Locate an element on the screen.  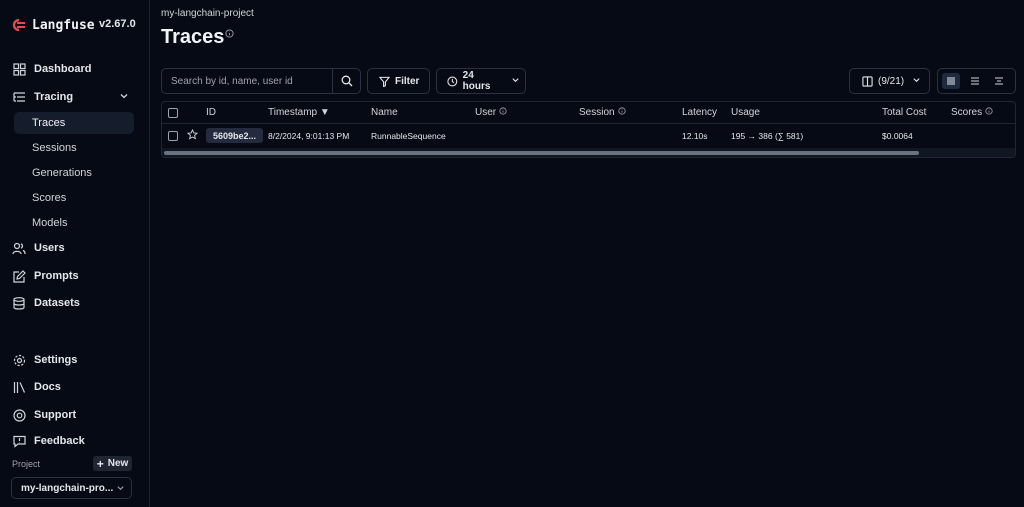
breadcrumb: my-langchain-project is located at coordinates (207, 13).